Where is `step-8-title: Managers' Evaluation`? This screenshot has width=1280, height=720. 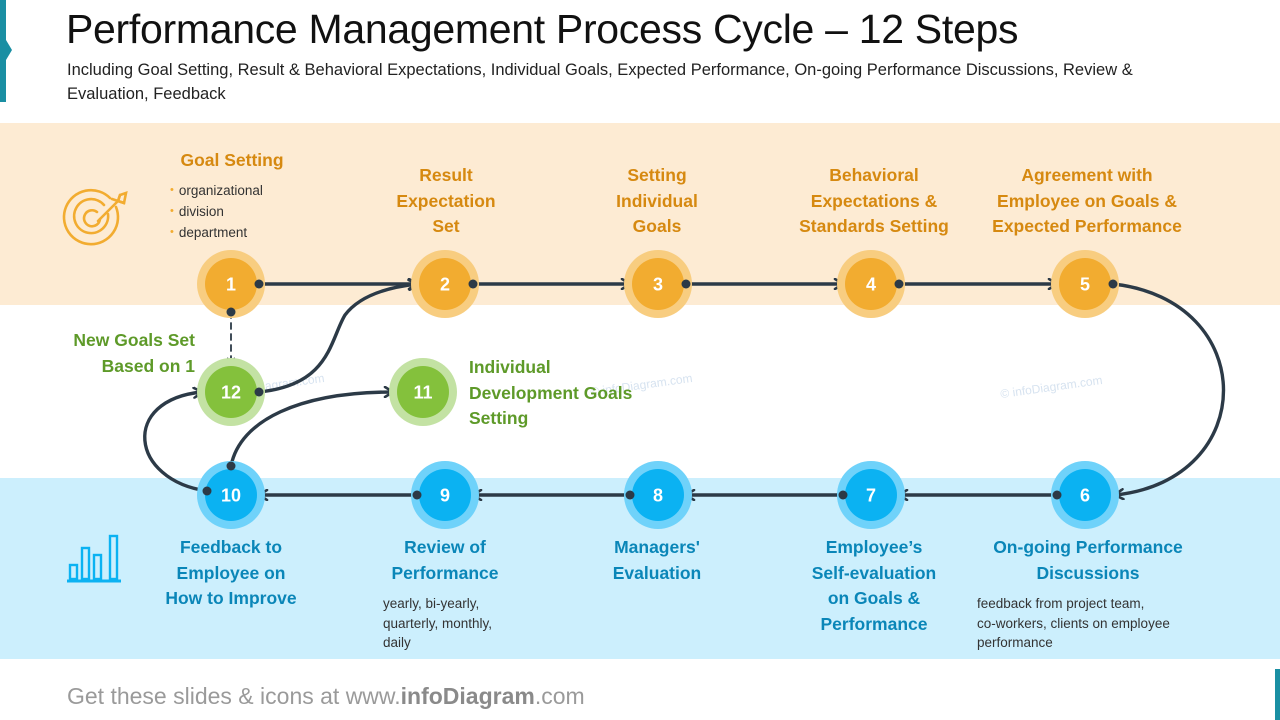
step-8-title: Managers' Evaluation is located at coordinates (657, 560).